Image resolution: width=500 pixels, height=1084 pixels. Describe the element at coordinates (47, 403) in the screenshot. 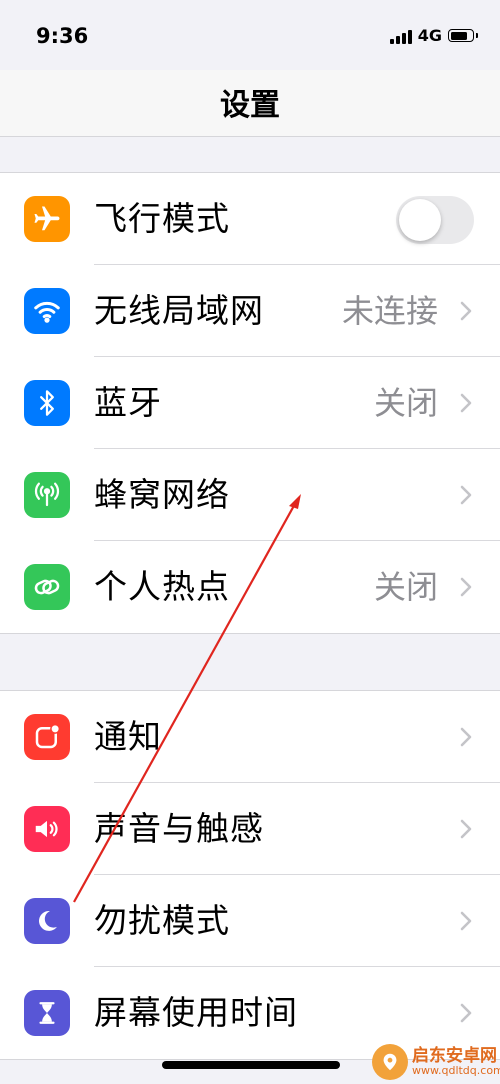

I see `bluetooth-icon` at that location.